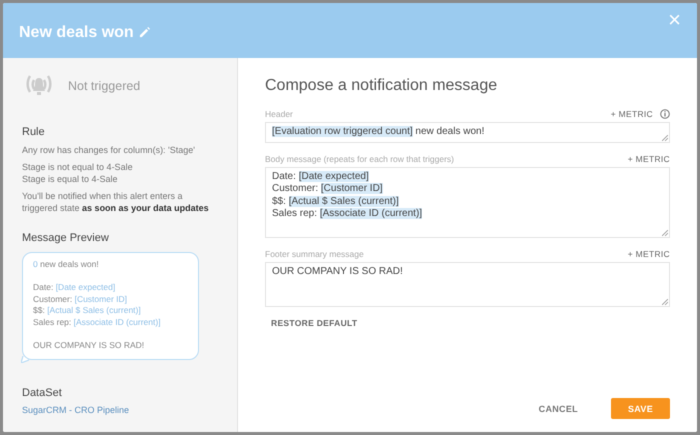 The height and width of the screenshot is (435, 700). Describe the element at coordinates (76, 33) in the screenshot. I see `dialog-title: New deals won` at that location.